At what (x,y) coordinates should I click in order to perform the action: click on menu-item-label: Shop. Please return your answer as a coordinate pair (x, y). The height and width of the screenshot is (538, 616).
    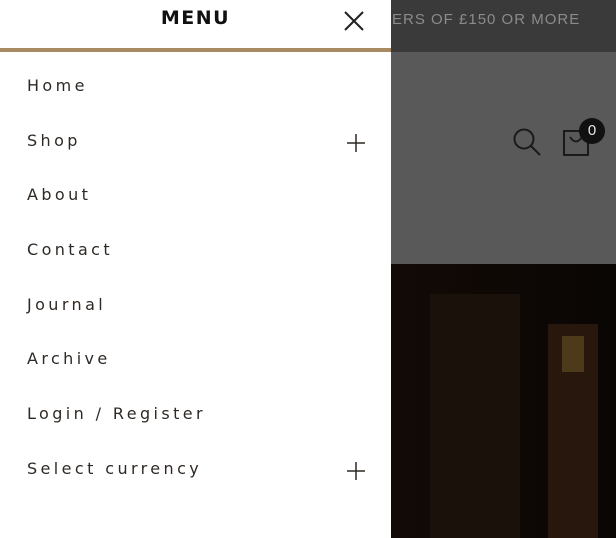
    Looking at the image, I should click on (54, 140).